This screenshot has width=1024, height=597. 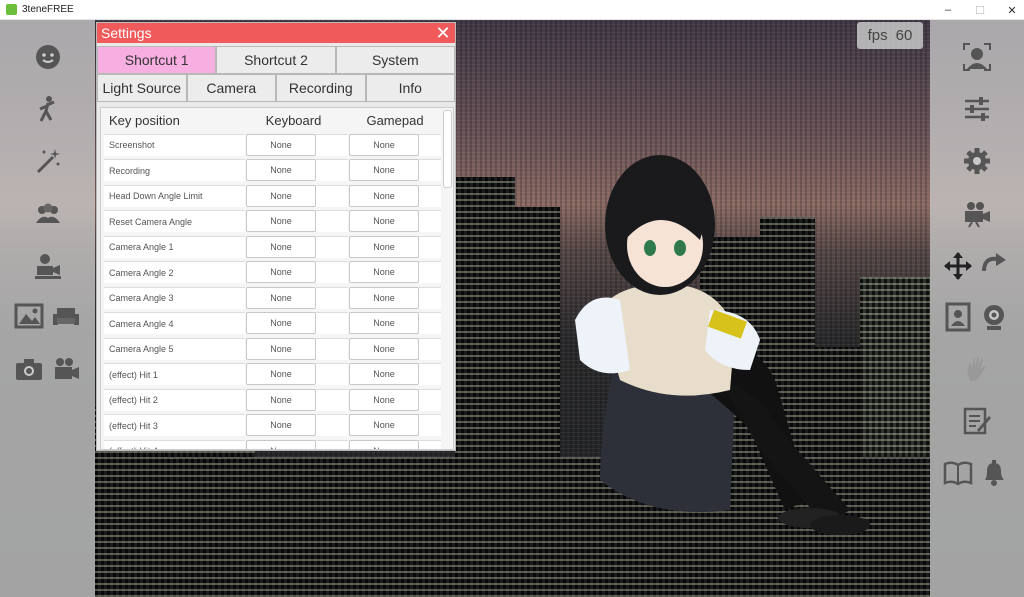 I want to click on tab-light-source: Light Source, so click(x=142, y=88).